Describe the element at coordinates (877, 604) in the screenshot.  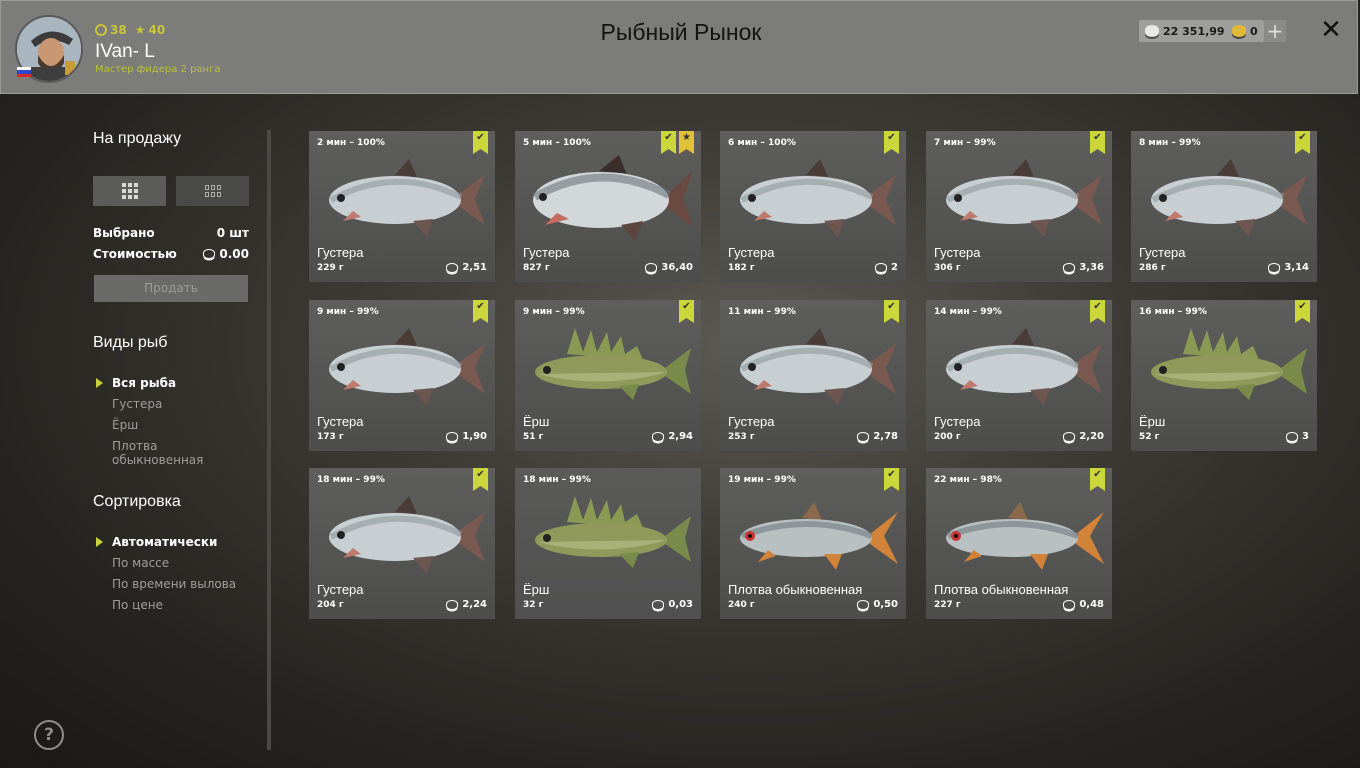
I see `fish-price: 0,50` at that location.